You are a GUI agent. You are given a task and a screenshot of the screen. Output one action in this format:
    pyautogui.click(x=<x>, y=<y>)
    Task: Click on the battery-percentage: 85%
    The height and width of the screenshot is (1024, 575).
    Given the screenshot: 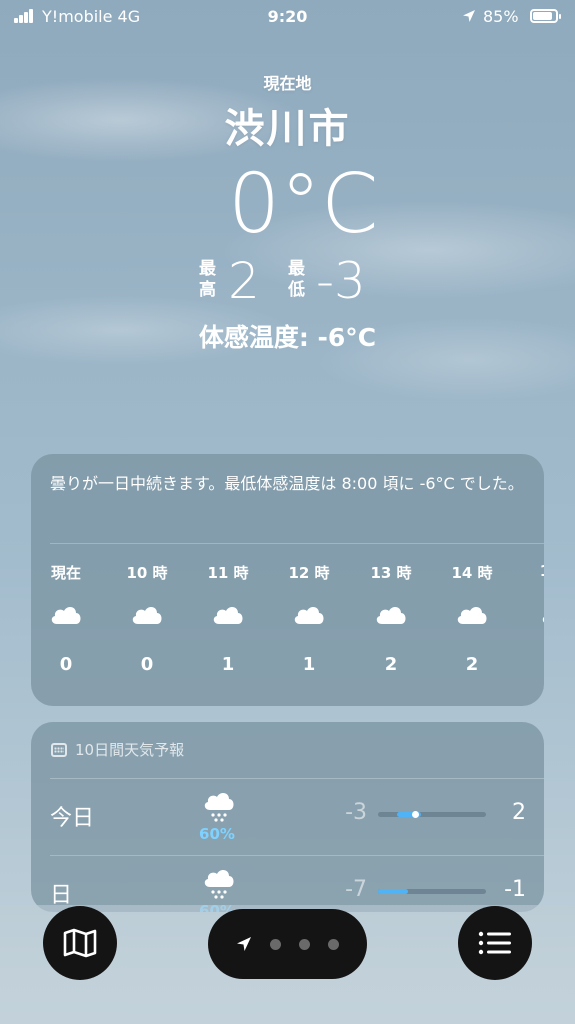 What is the action you would take?
    pyautogui.click(x=501, y=16)
    